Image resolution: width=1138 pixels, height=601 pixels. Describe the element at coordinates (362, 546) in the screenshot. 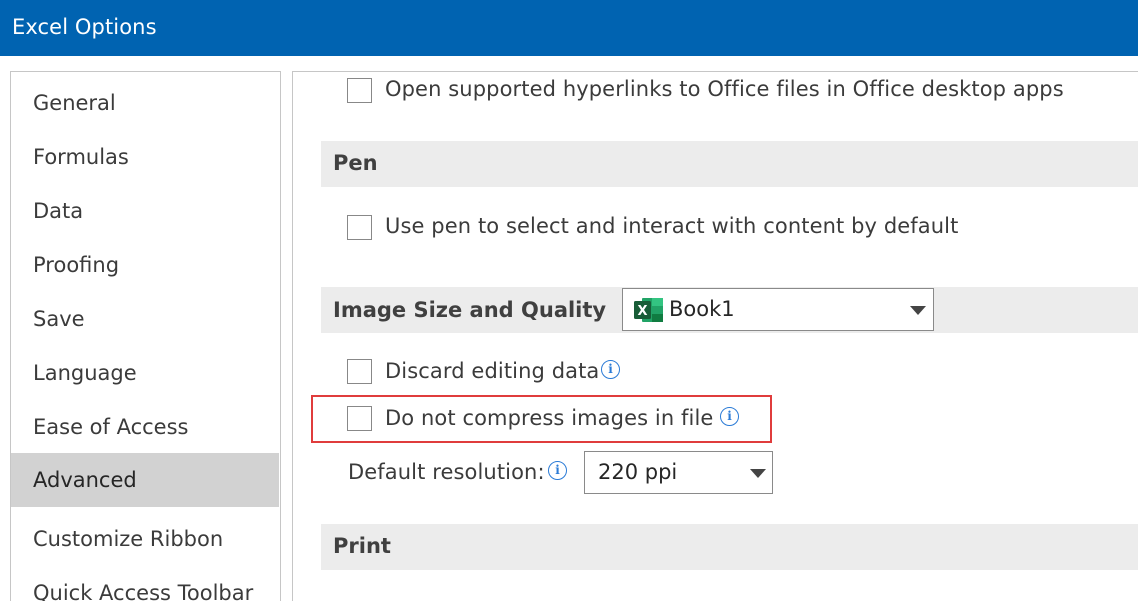

I see `print-section-title: Print` at that location.